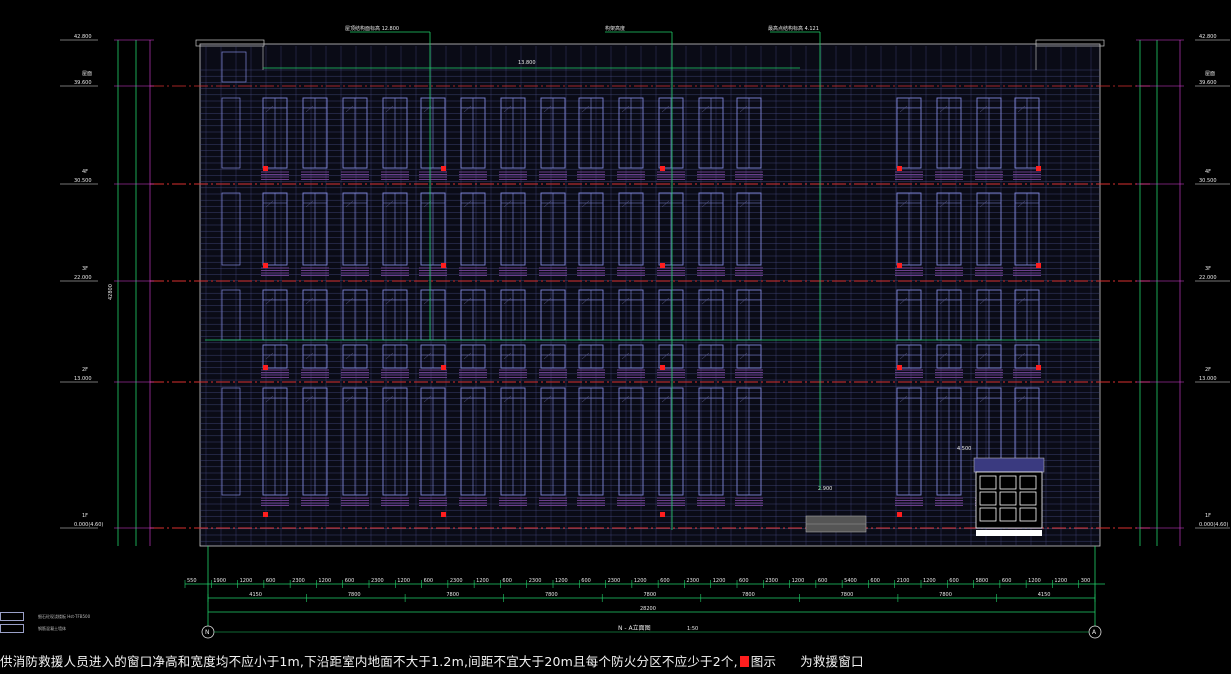 The width and height of the screenshot is (1231, 674). Describe the element at coordinates (850, 581) in the screenshot. I see `opening-dimension-label: 5400` at that location.